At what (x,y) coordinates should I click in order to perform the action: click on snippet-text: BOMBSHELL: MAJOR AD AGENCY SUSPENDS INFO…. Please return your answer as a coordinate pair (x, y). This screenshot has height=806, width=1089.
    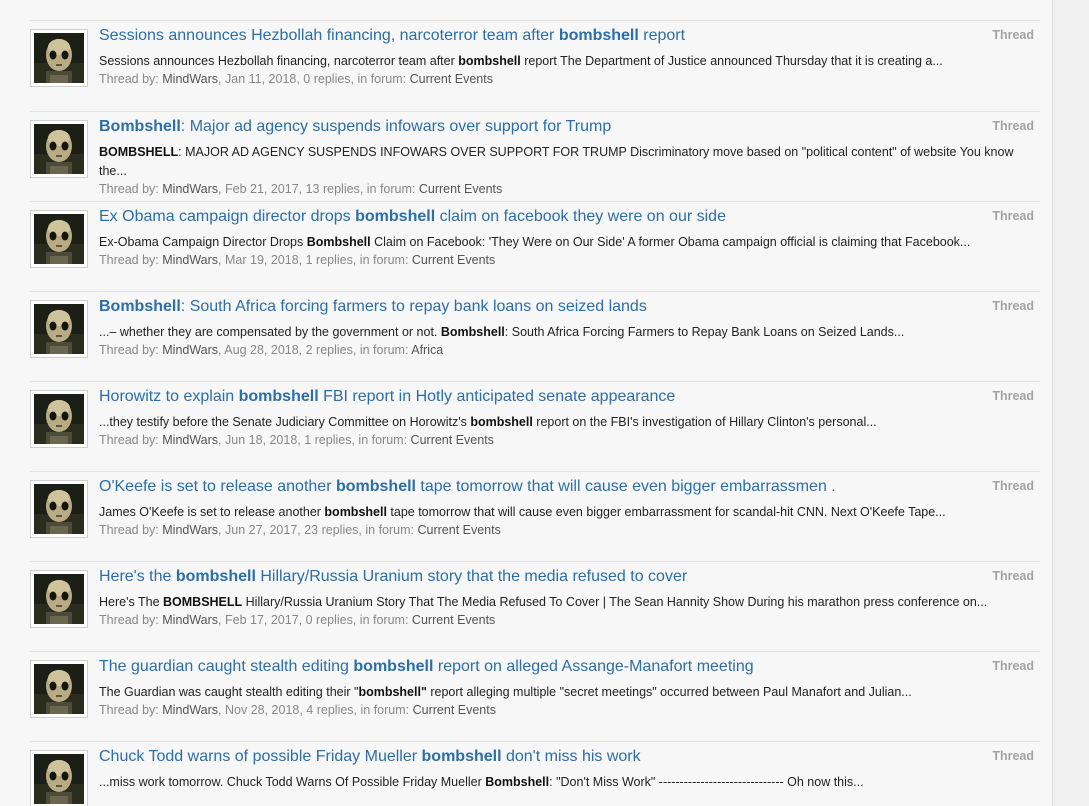
    Looking at the image, I should click on (556, 161).